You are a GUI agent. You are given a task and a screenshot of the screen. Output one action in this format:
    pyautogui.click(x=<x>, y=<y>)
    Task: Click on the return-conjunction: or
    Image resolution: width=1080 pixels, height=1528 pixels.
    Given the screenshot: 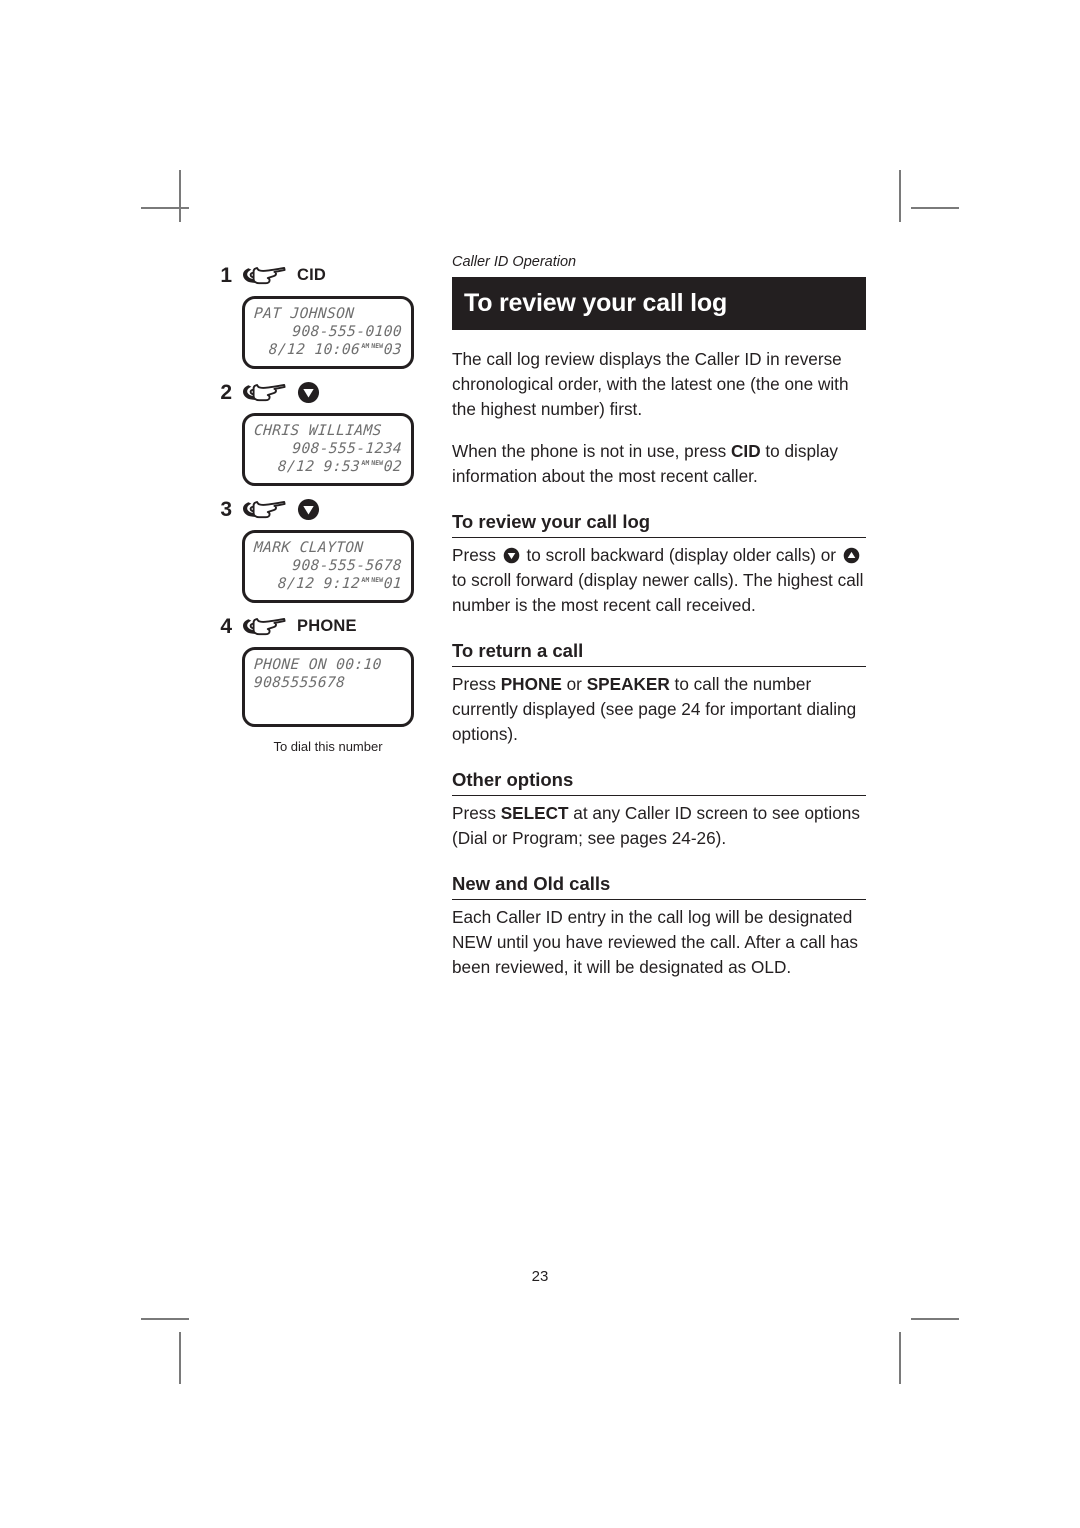 What is the action you would take?
    pyautogui.click(x=574, y=684)
    